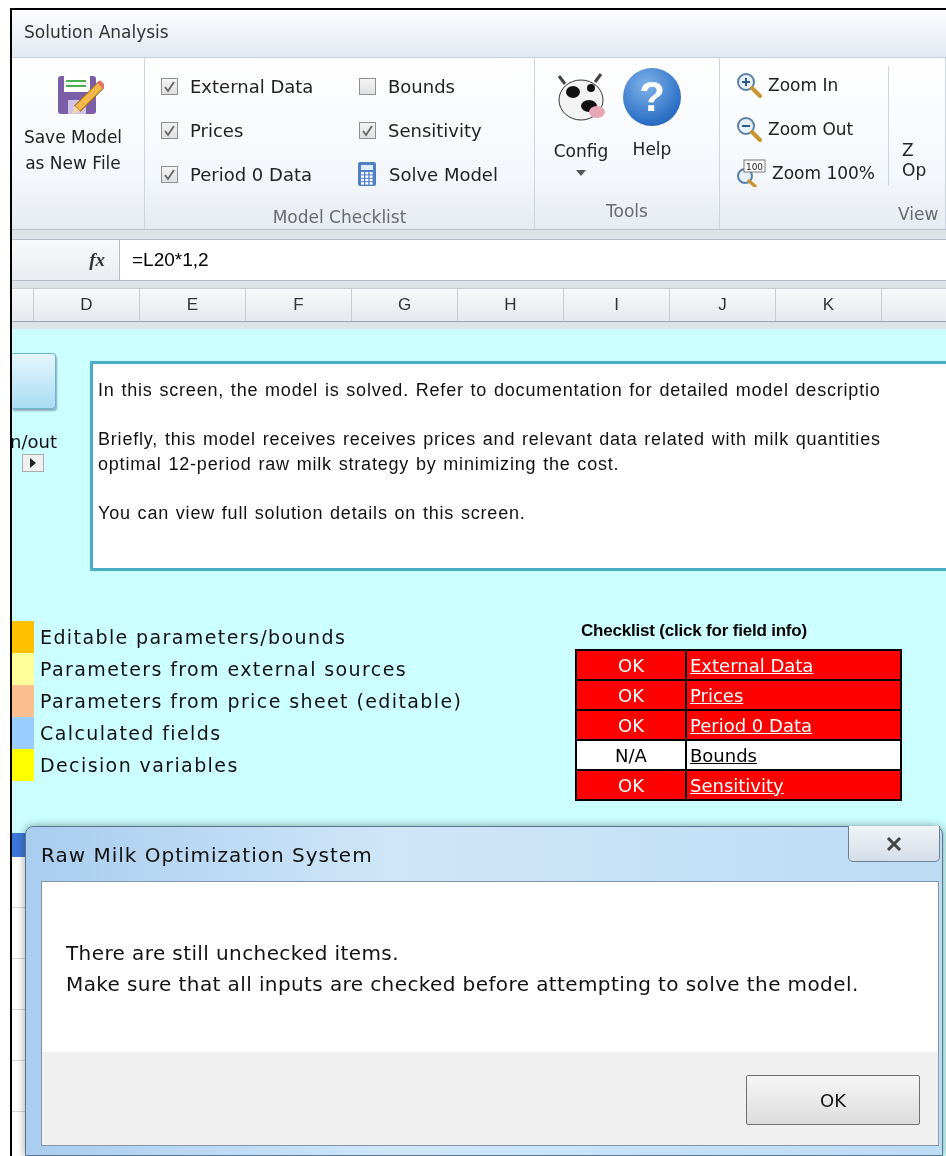  Describe the element at coordinates (833, 1100) in the screenshot. I see `ok-button: OK` at that location.